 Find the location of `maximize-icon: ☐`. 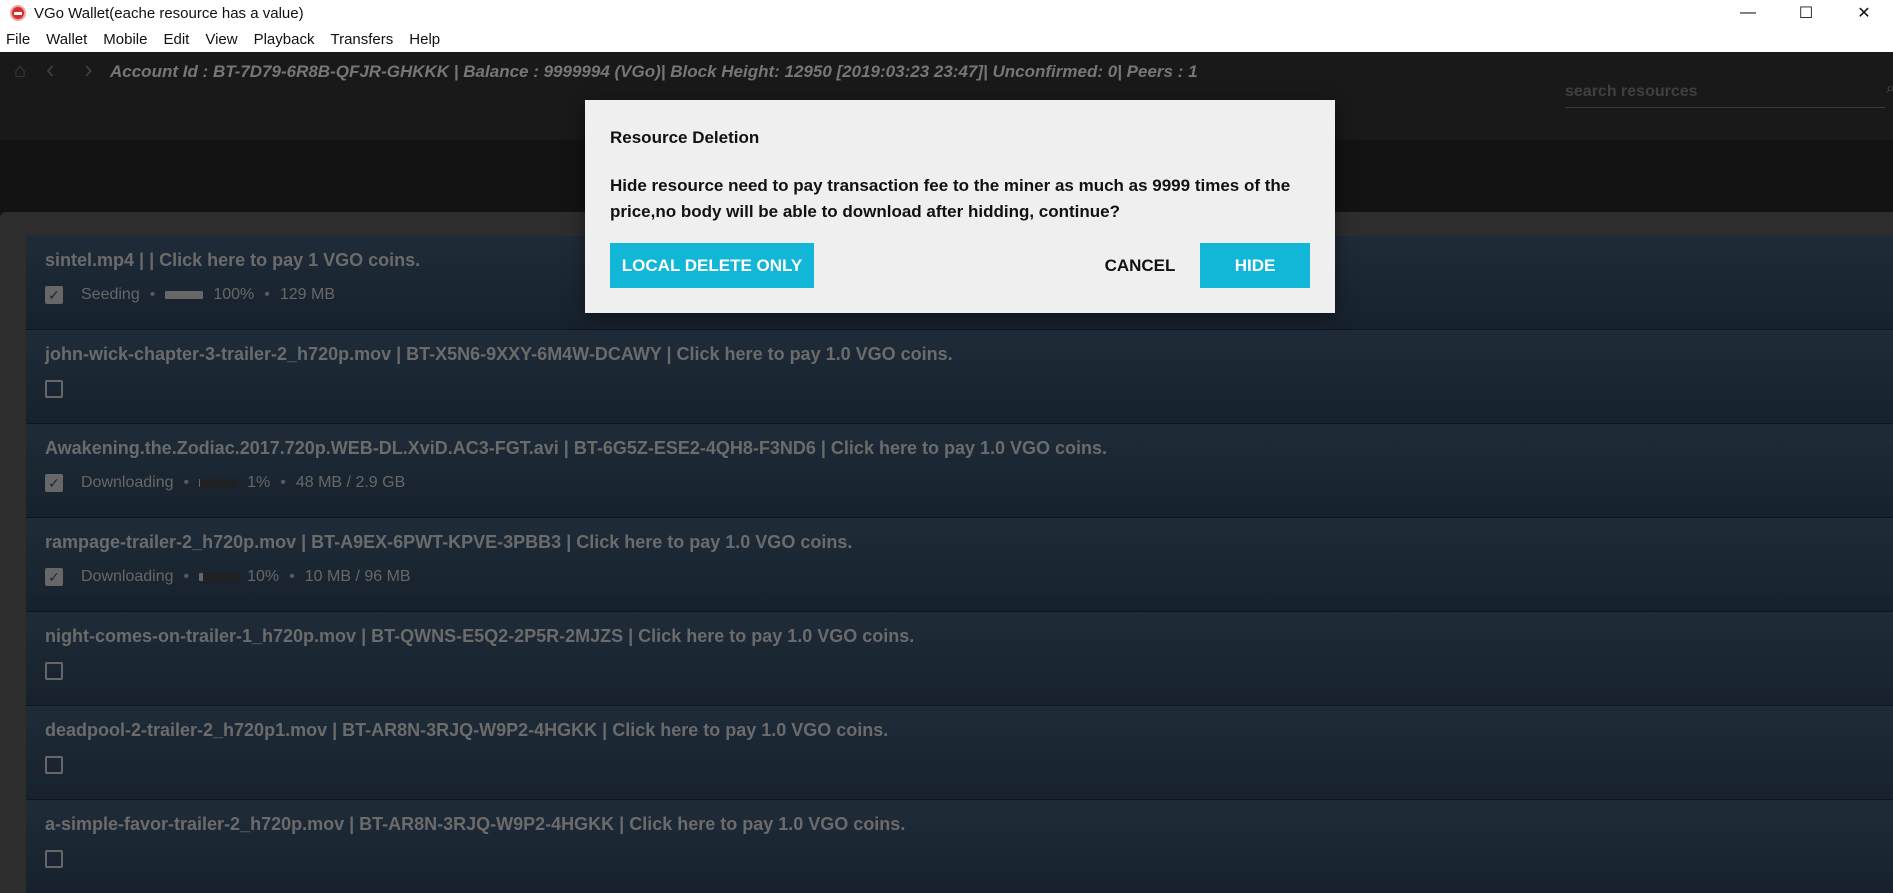

maximize-icon: ☐ is located at coordinates (1806, 13).